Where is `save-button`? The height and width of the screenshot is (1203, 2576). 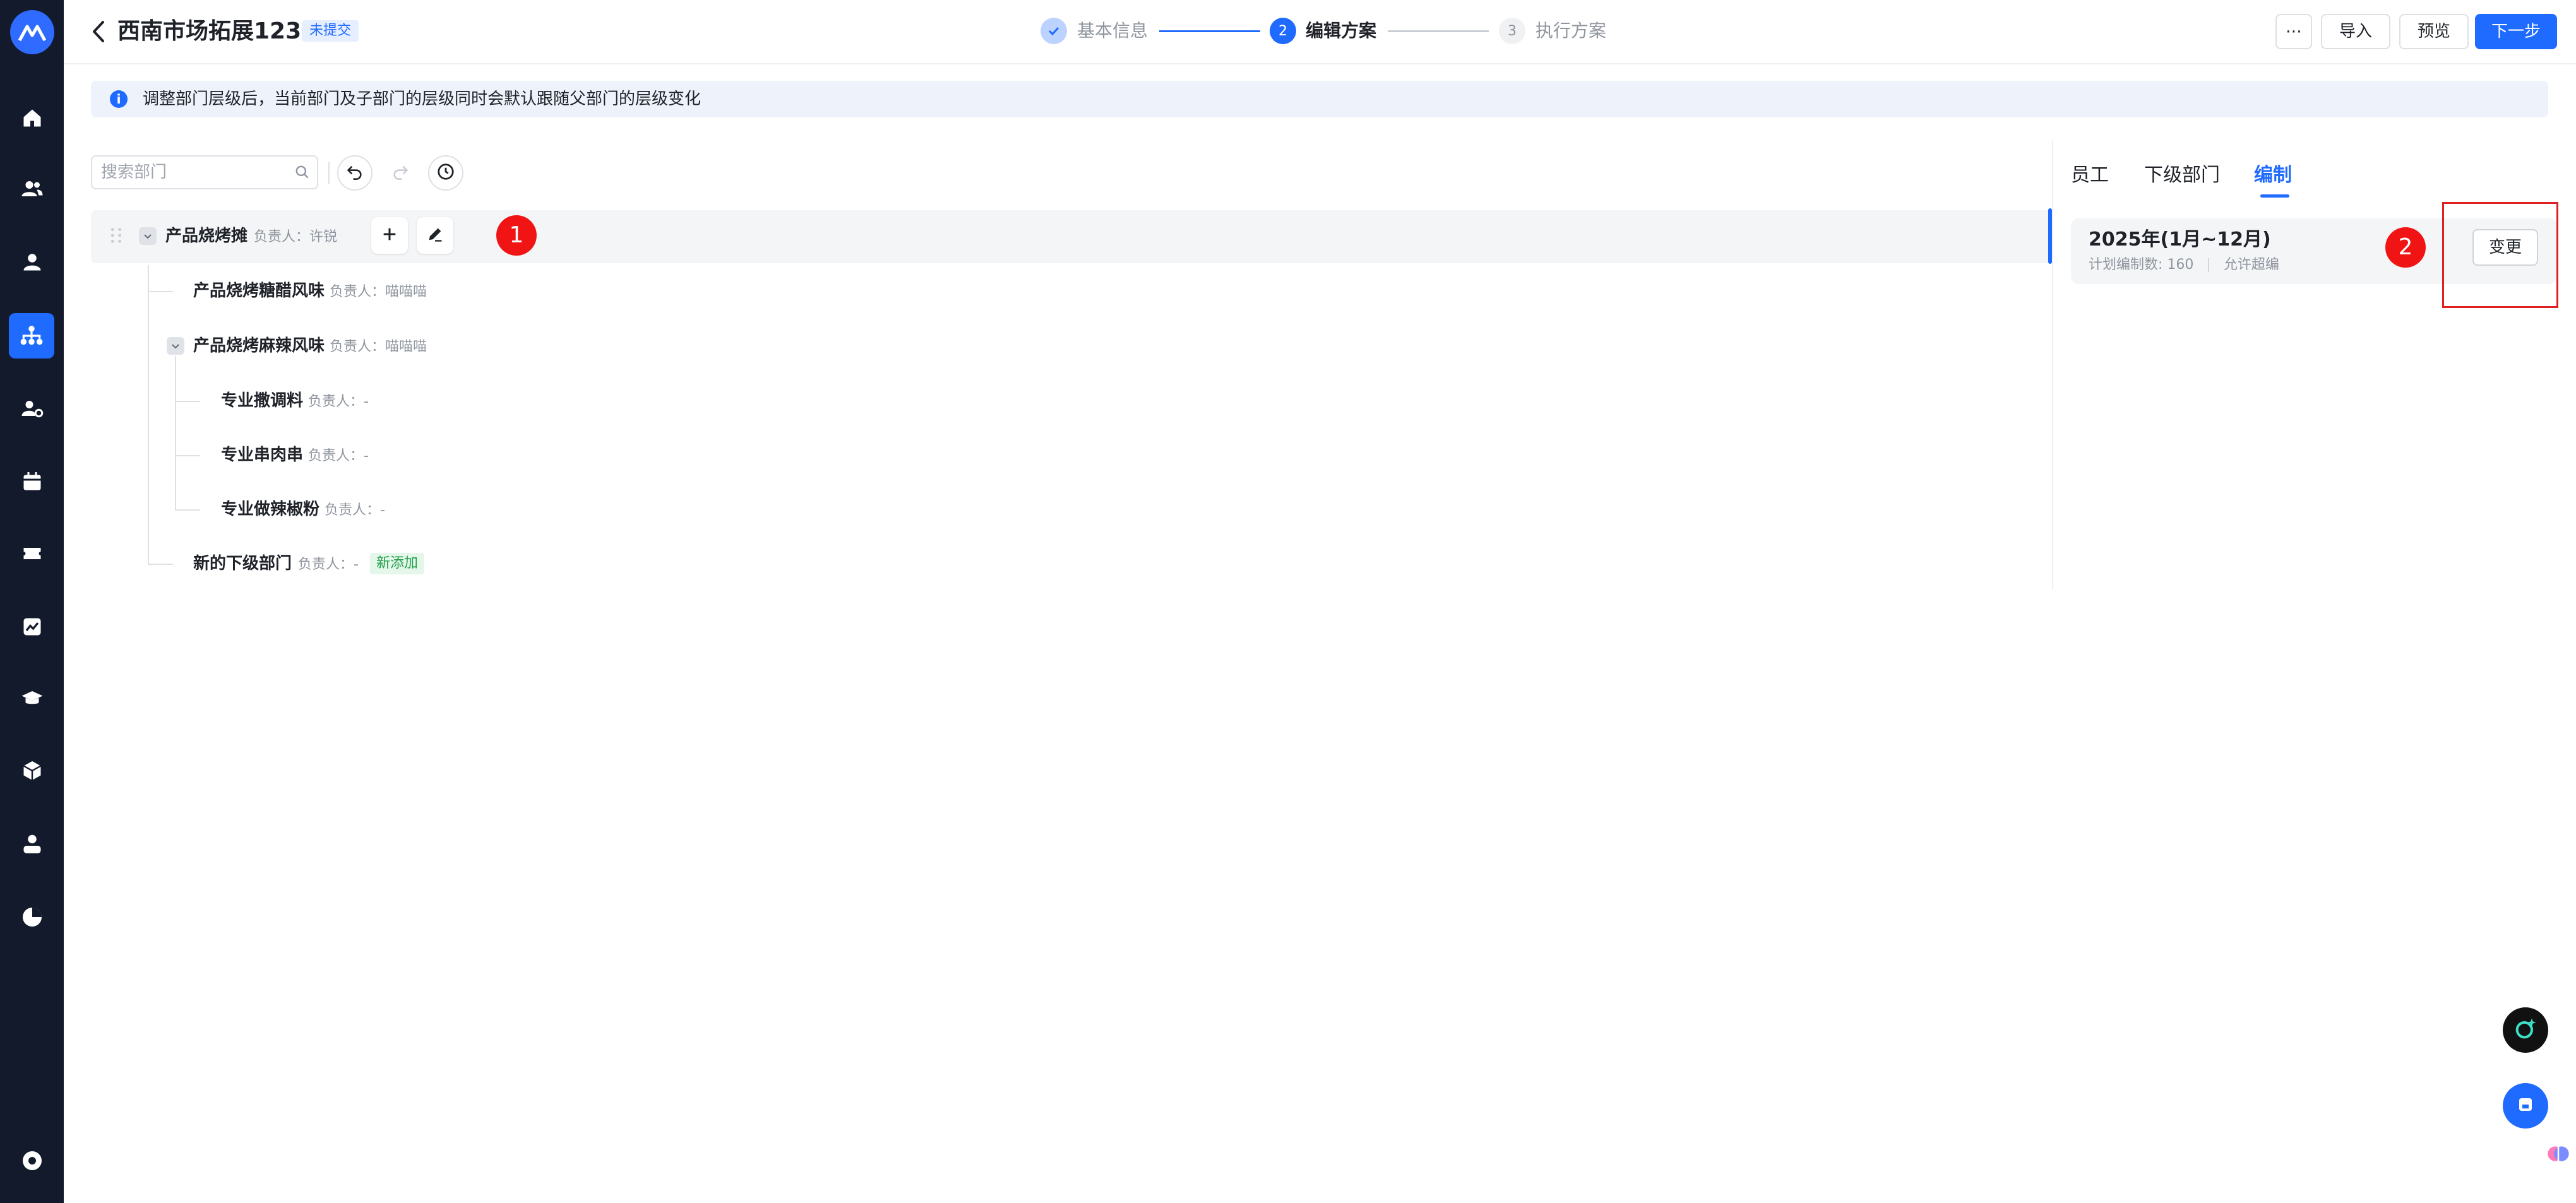 save-button is located at coordinates (2525, 1106).